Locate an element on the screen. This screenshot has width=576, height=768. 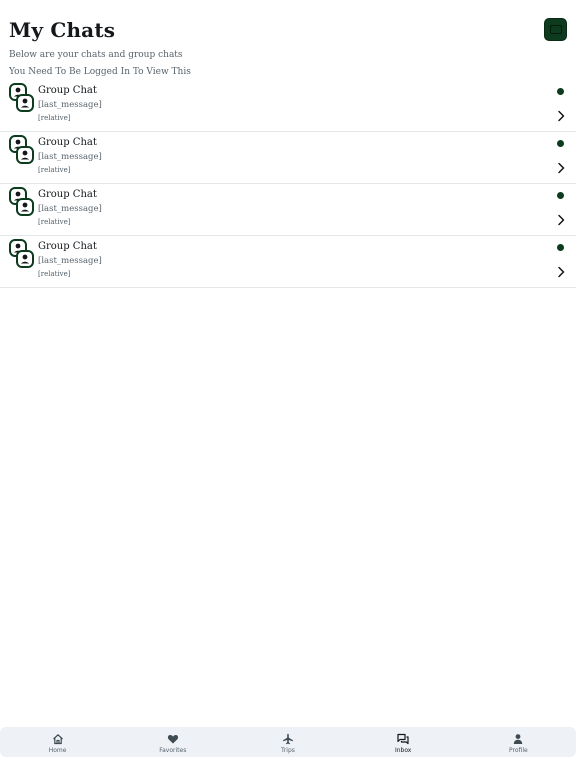
bottom-navigation: Home Favorites Trips Inbox Profile is located at coordinates (288, 742).